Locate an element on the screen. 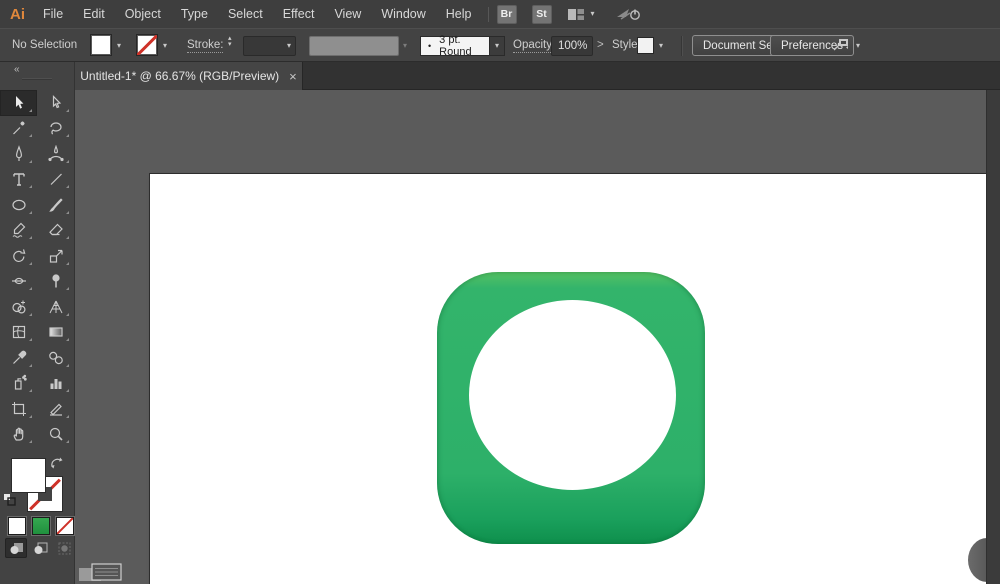  scale-tool is located at coordinates (55, 256).